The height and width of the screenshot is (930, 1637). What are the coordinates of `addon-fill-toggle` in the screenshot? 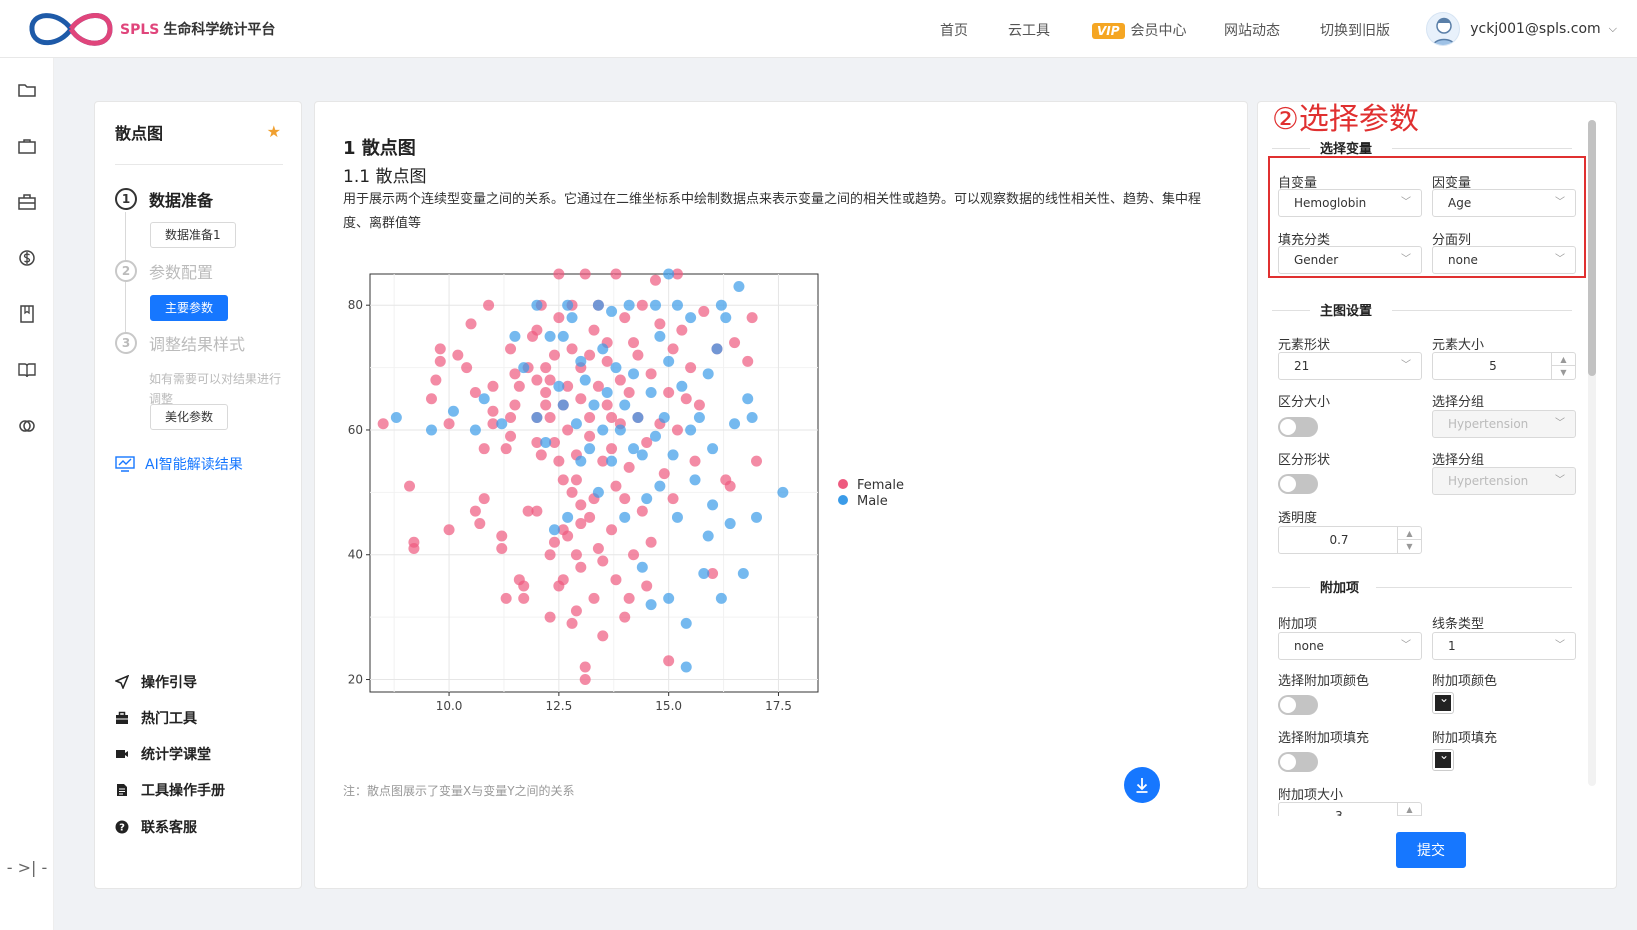 It's located at (1298, 762).